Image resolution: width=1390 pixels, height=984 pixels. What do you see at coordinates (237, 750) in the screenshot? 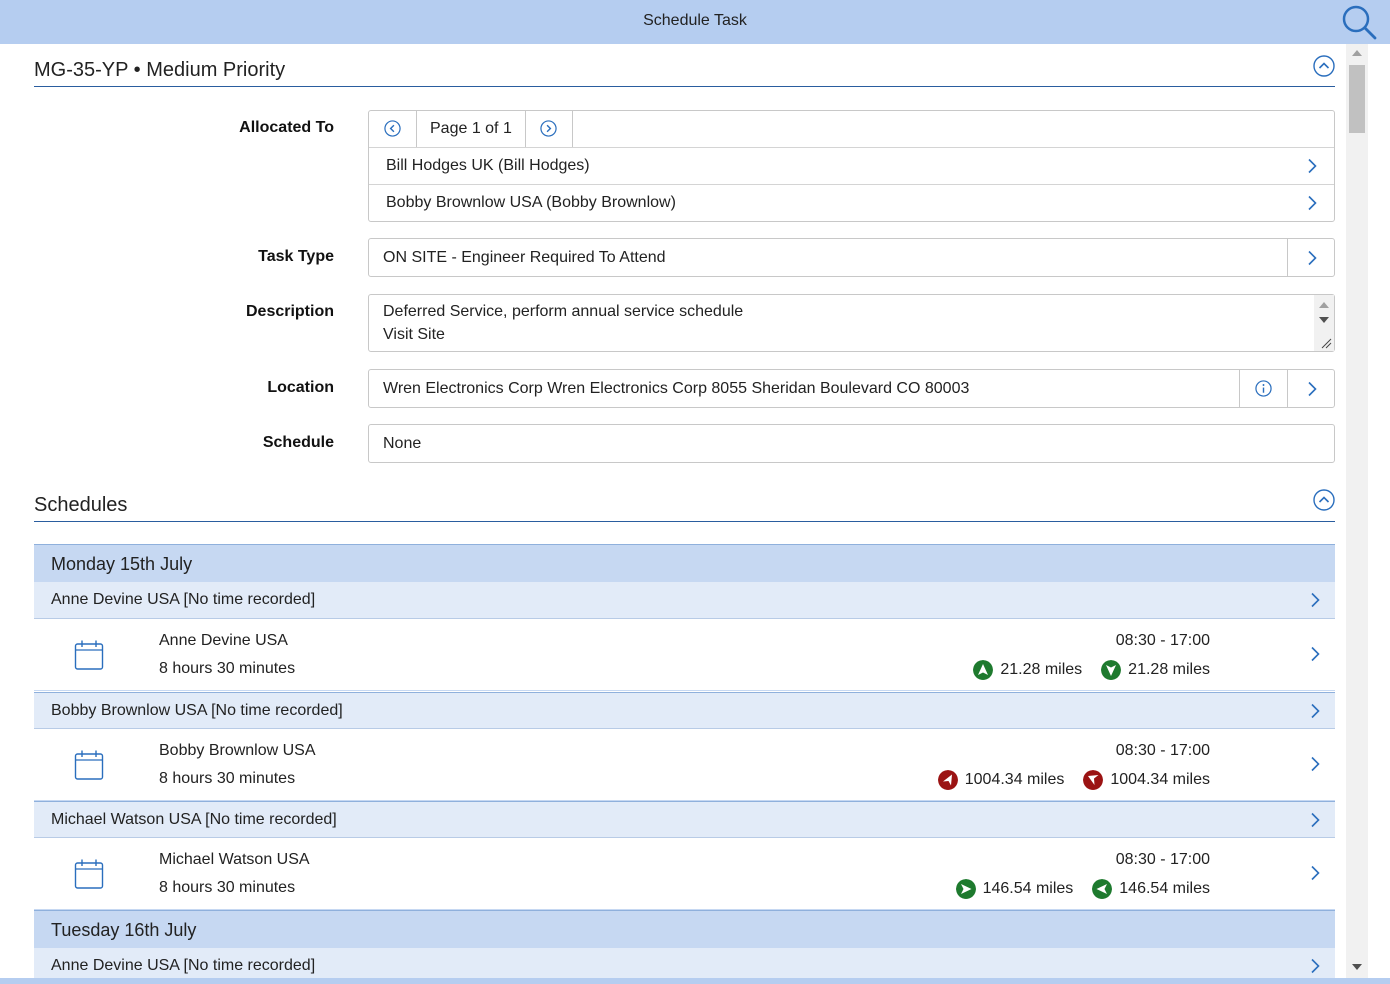
I see `engineer-name: Bobby Brownlow USA` at bounding box center [237, 750].